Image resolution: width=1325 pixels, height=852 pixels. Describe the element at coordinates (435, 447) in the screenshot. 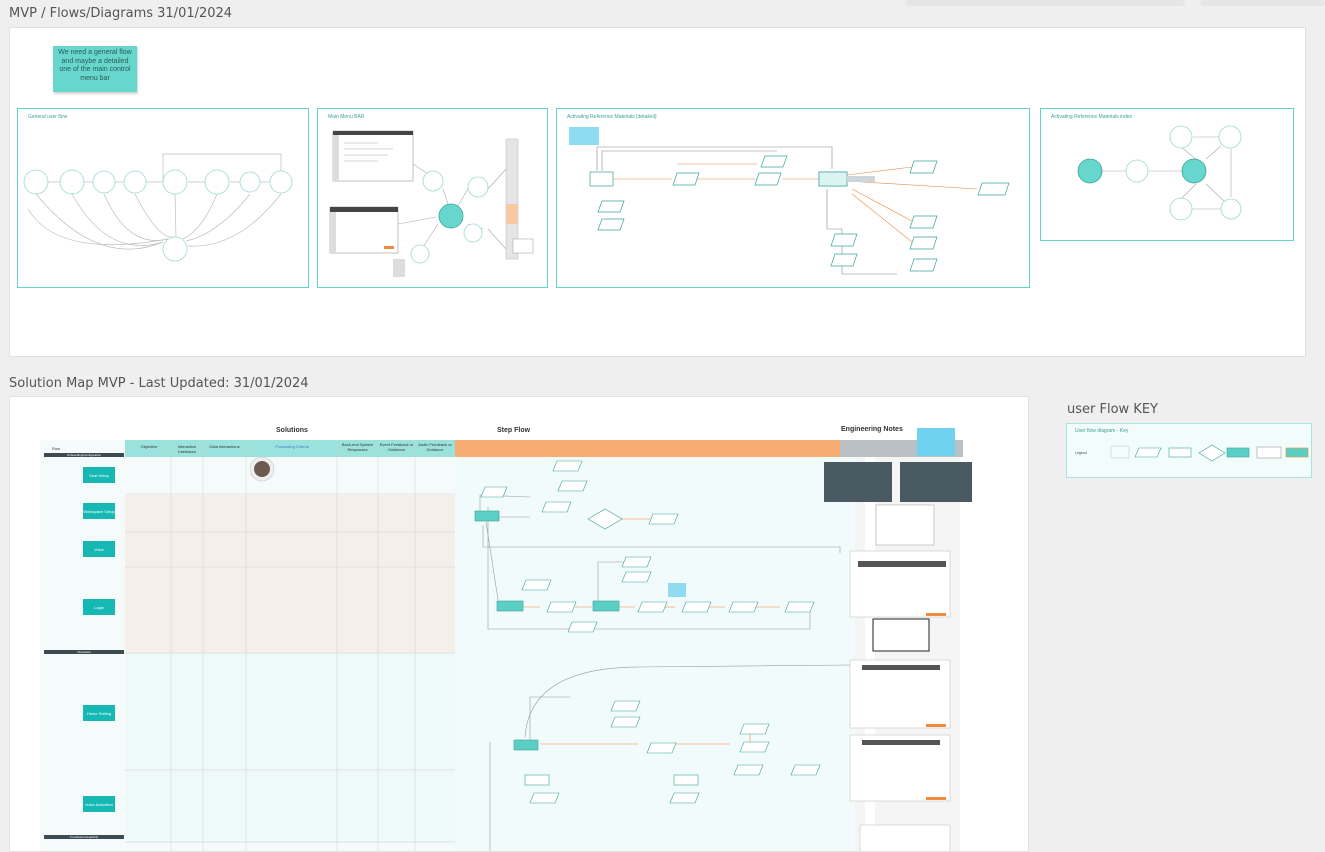

I see `column-header-audio-feedback: Audio Feedback or Guidance` at that location.